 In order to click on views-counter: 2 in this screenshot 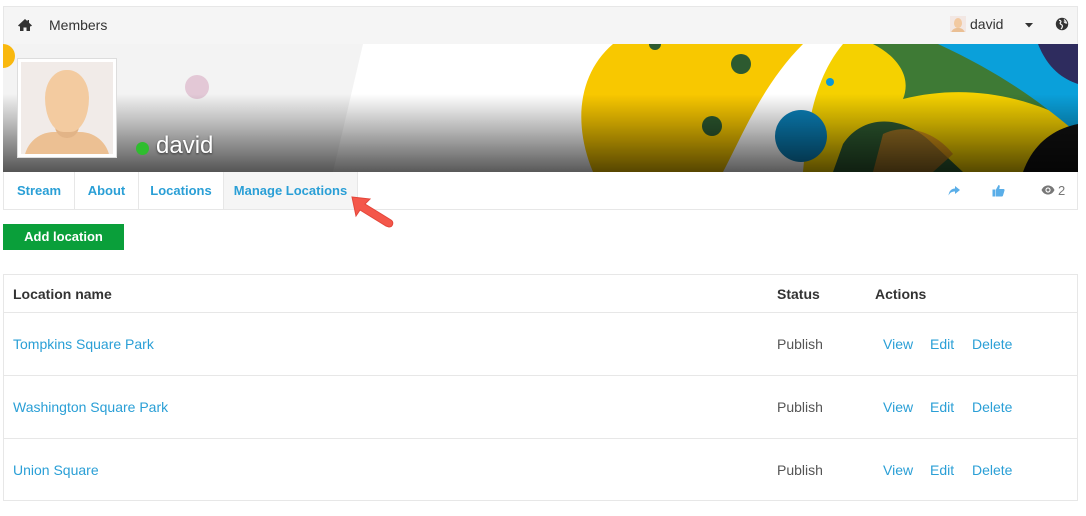, I will do `click(1053, 190)`.